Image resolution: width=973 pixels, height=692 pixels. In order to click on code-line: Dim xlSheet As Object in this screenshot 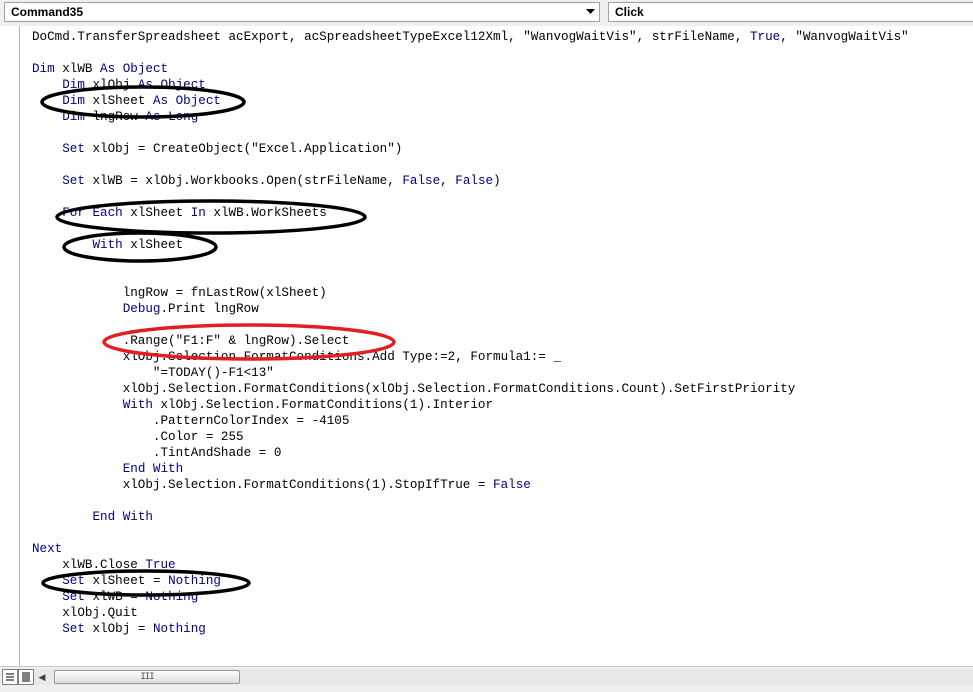, I will do `click(470, 101)`.